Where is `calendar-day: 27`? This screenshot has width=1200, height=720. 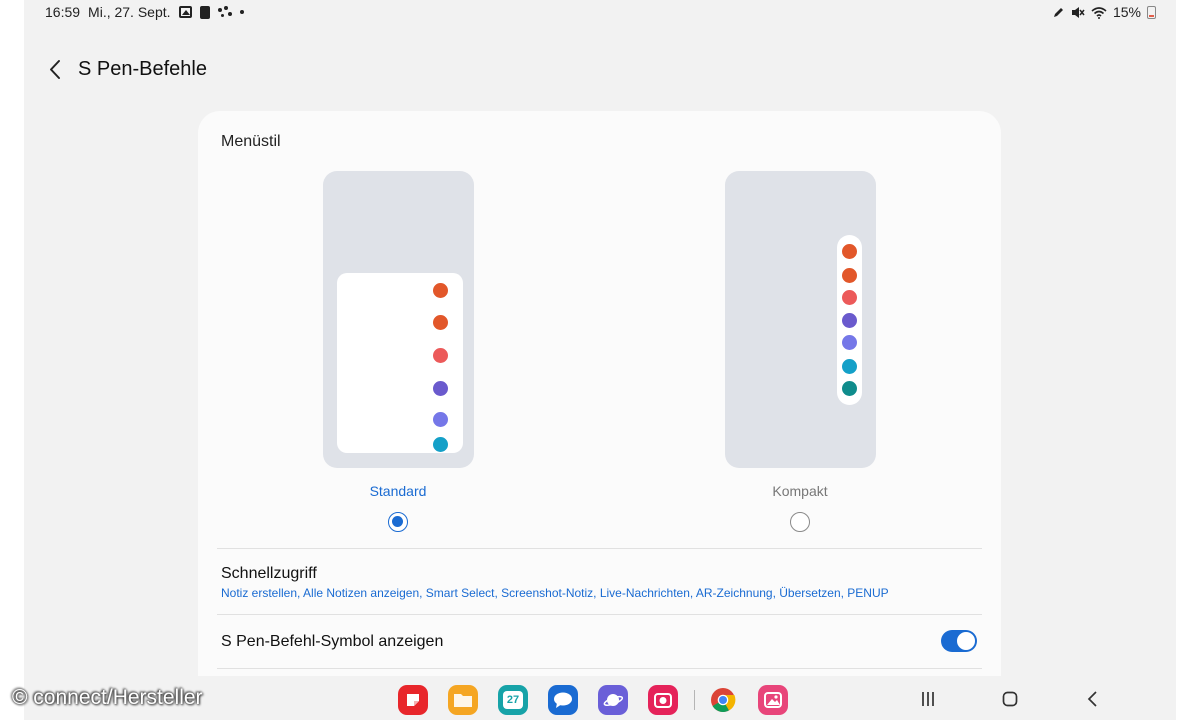
calendar-day: 27 is located at coordinates (513, 700).